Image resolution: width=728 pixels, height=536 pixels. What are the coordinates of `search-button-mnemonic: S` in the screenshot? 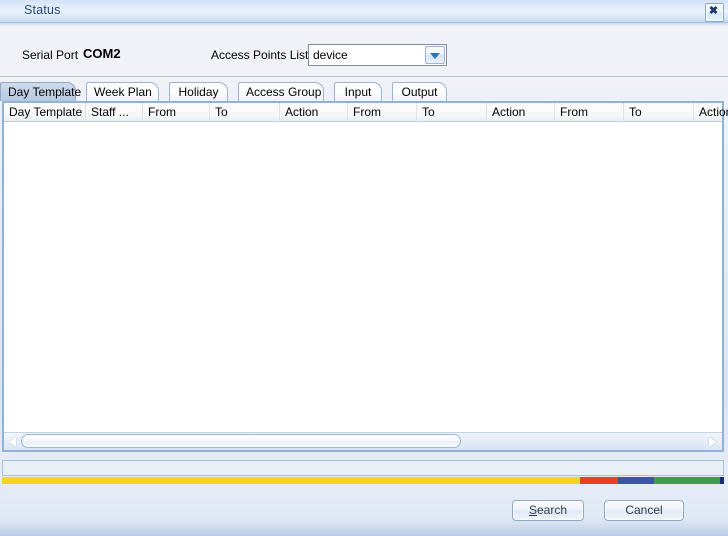 It's located at (532, 510).